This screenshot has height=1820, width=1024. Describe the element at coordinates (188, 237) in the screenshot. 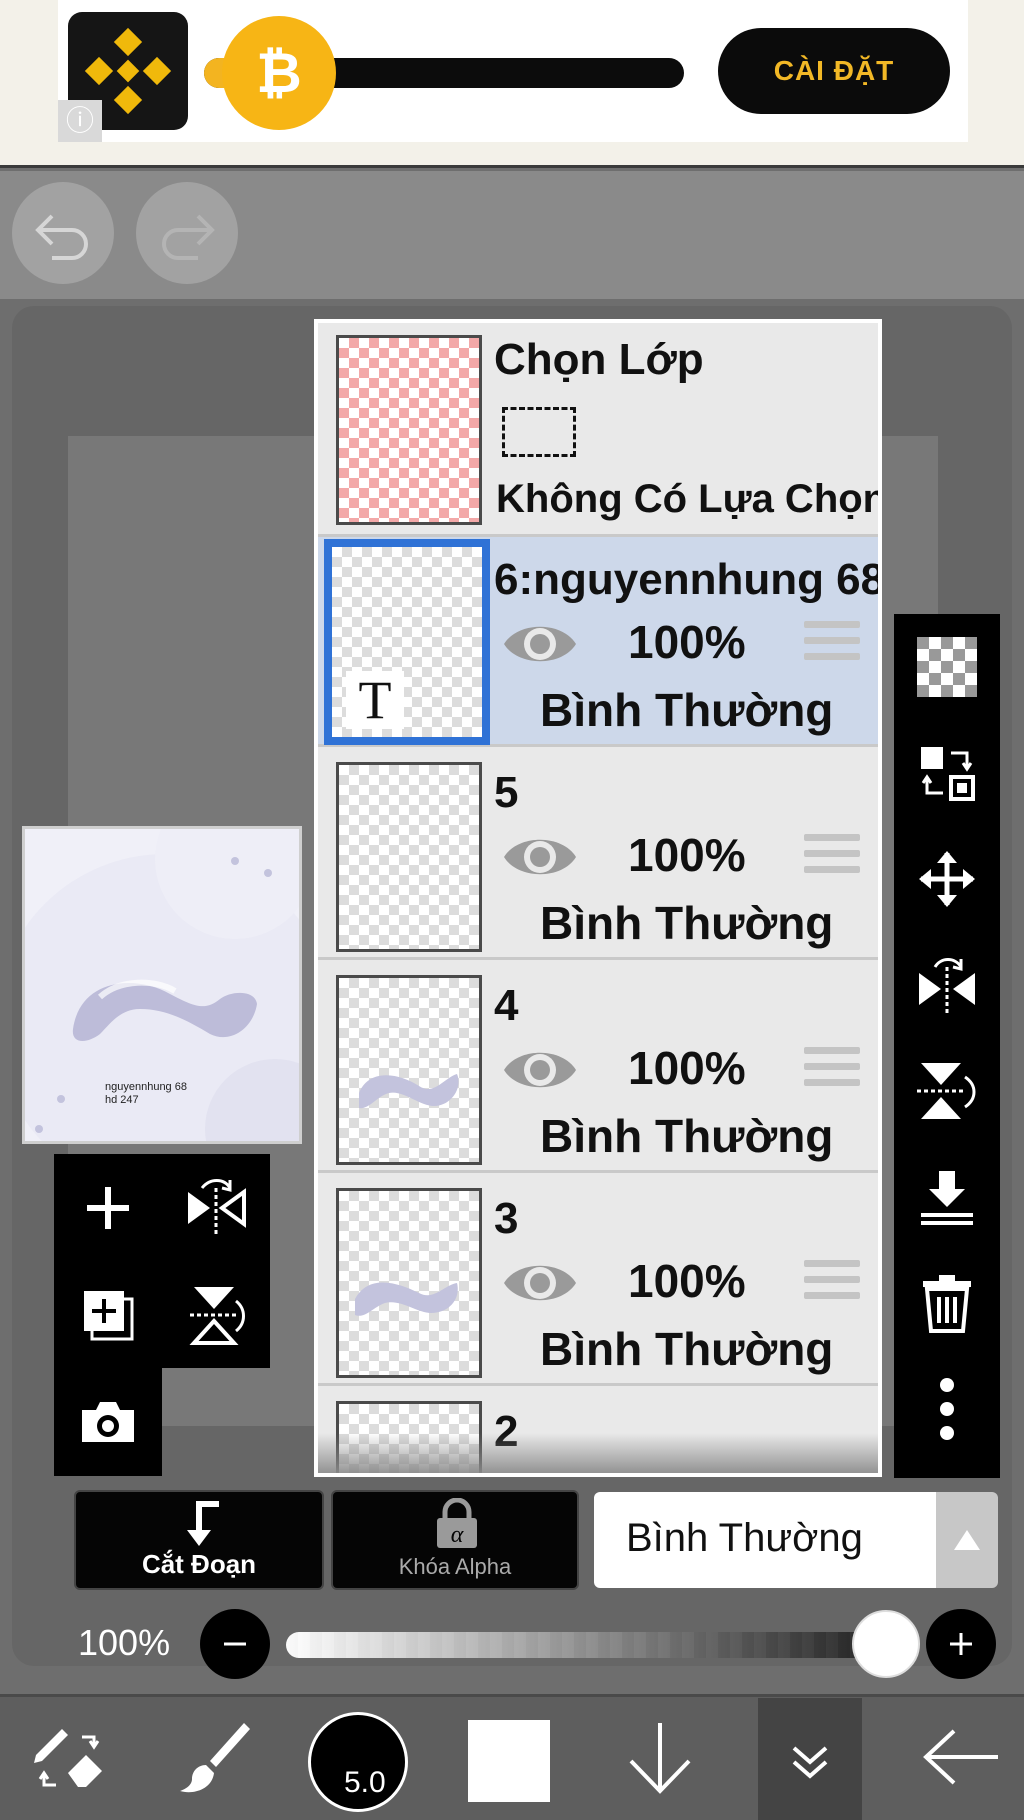

I see `redo-icon` at that location.